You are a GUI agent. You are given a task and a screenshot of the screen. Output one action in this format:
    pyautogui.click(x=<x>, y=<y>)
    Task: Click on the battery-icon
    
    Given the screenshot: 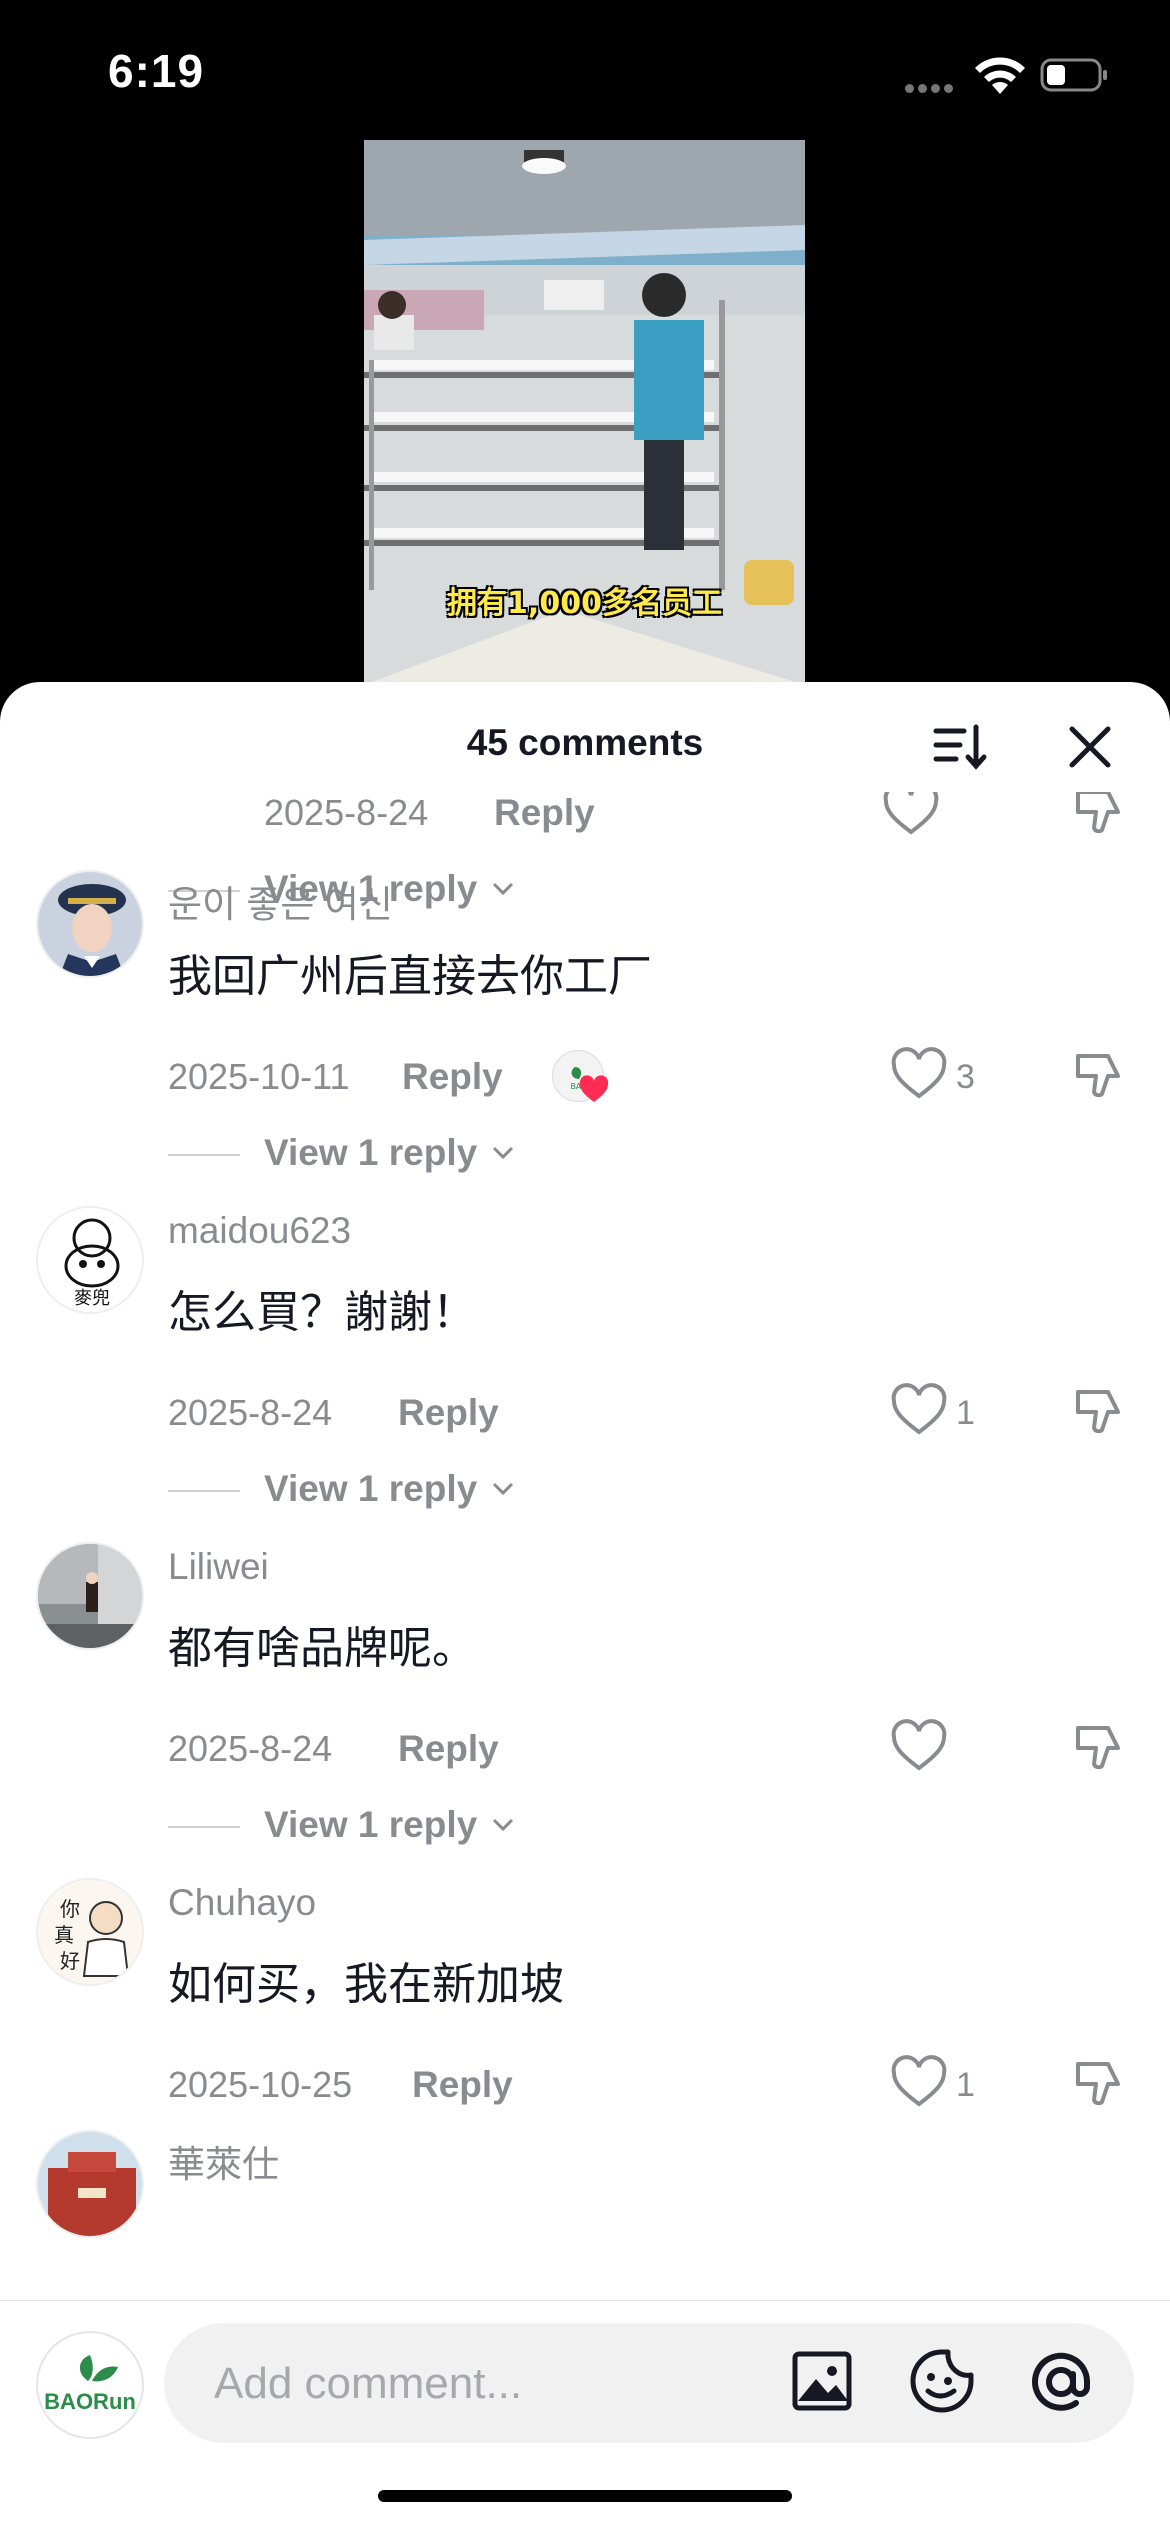 What is the action you would take?
    pyautogui.click(x=1073, y=75)
    